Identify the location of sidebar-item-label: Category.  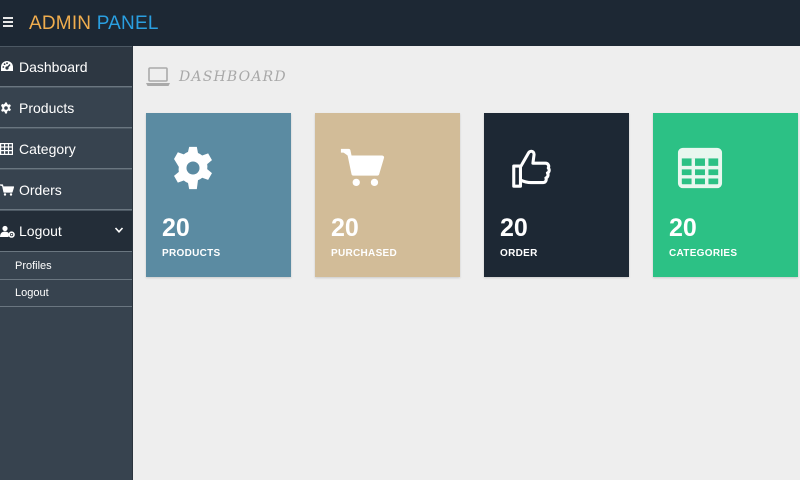
(47, 148).